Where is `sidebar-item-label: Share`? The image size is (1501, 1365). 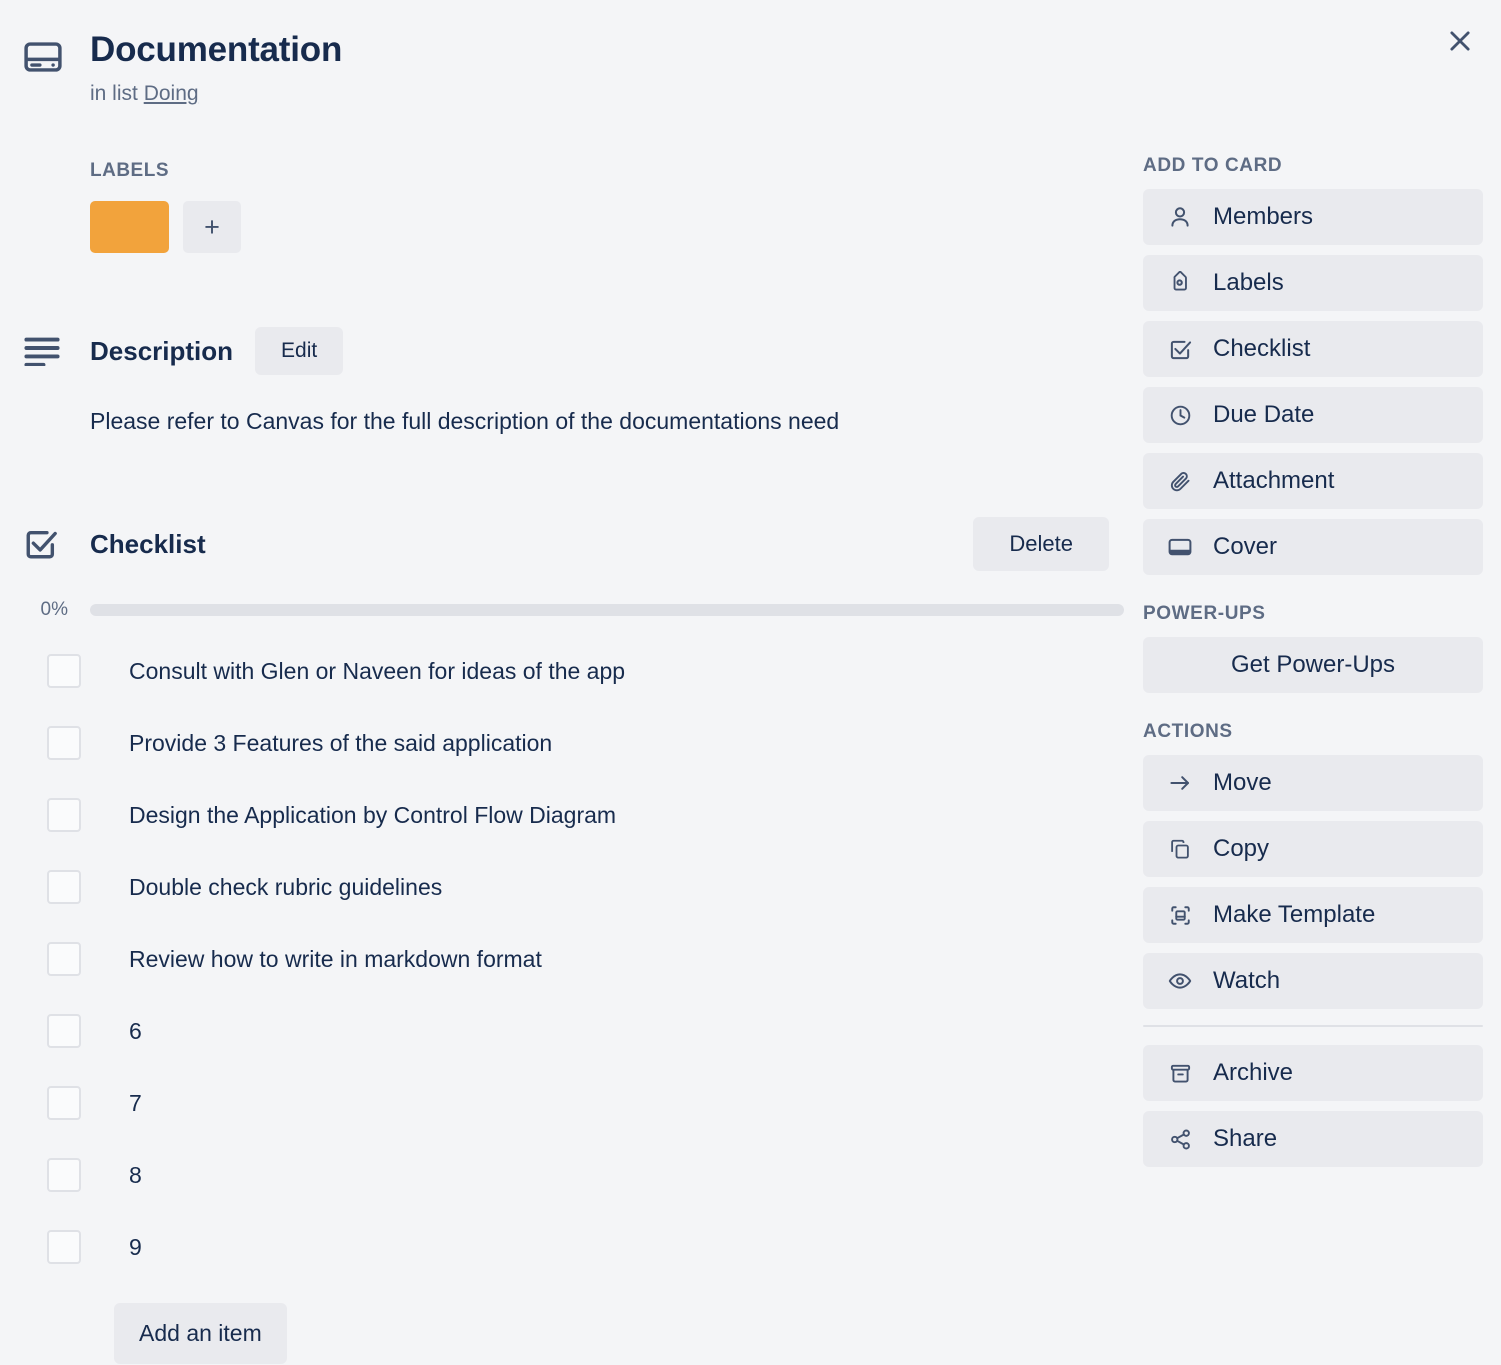 sidebar-item-label: Share is located at coordinates (1245, 1138).